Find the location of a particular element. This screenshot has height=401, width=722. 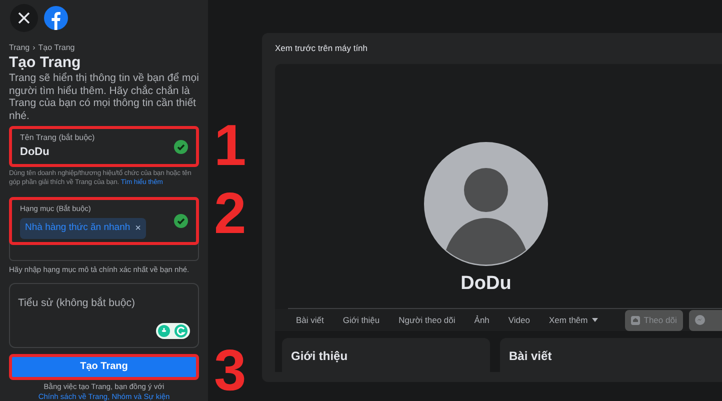

profile-tab: Người theo dõi is located at coordinates (427, 320).